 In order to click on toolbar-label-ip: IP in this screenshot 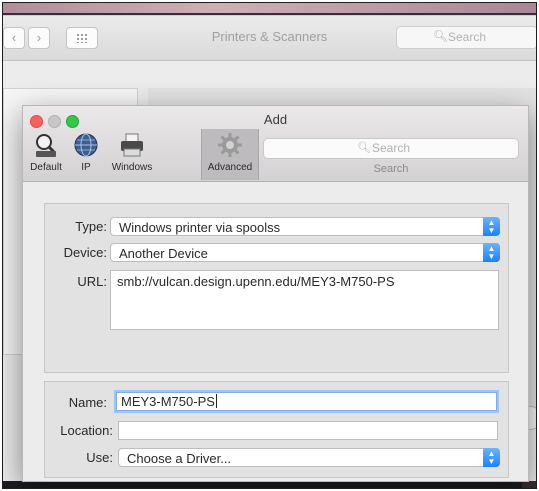, I will do `click(86, 167)`.